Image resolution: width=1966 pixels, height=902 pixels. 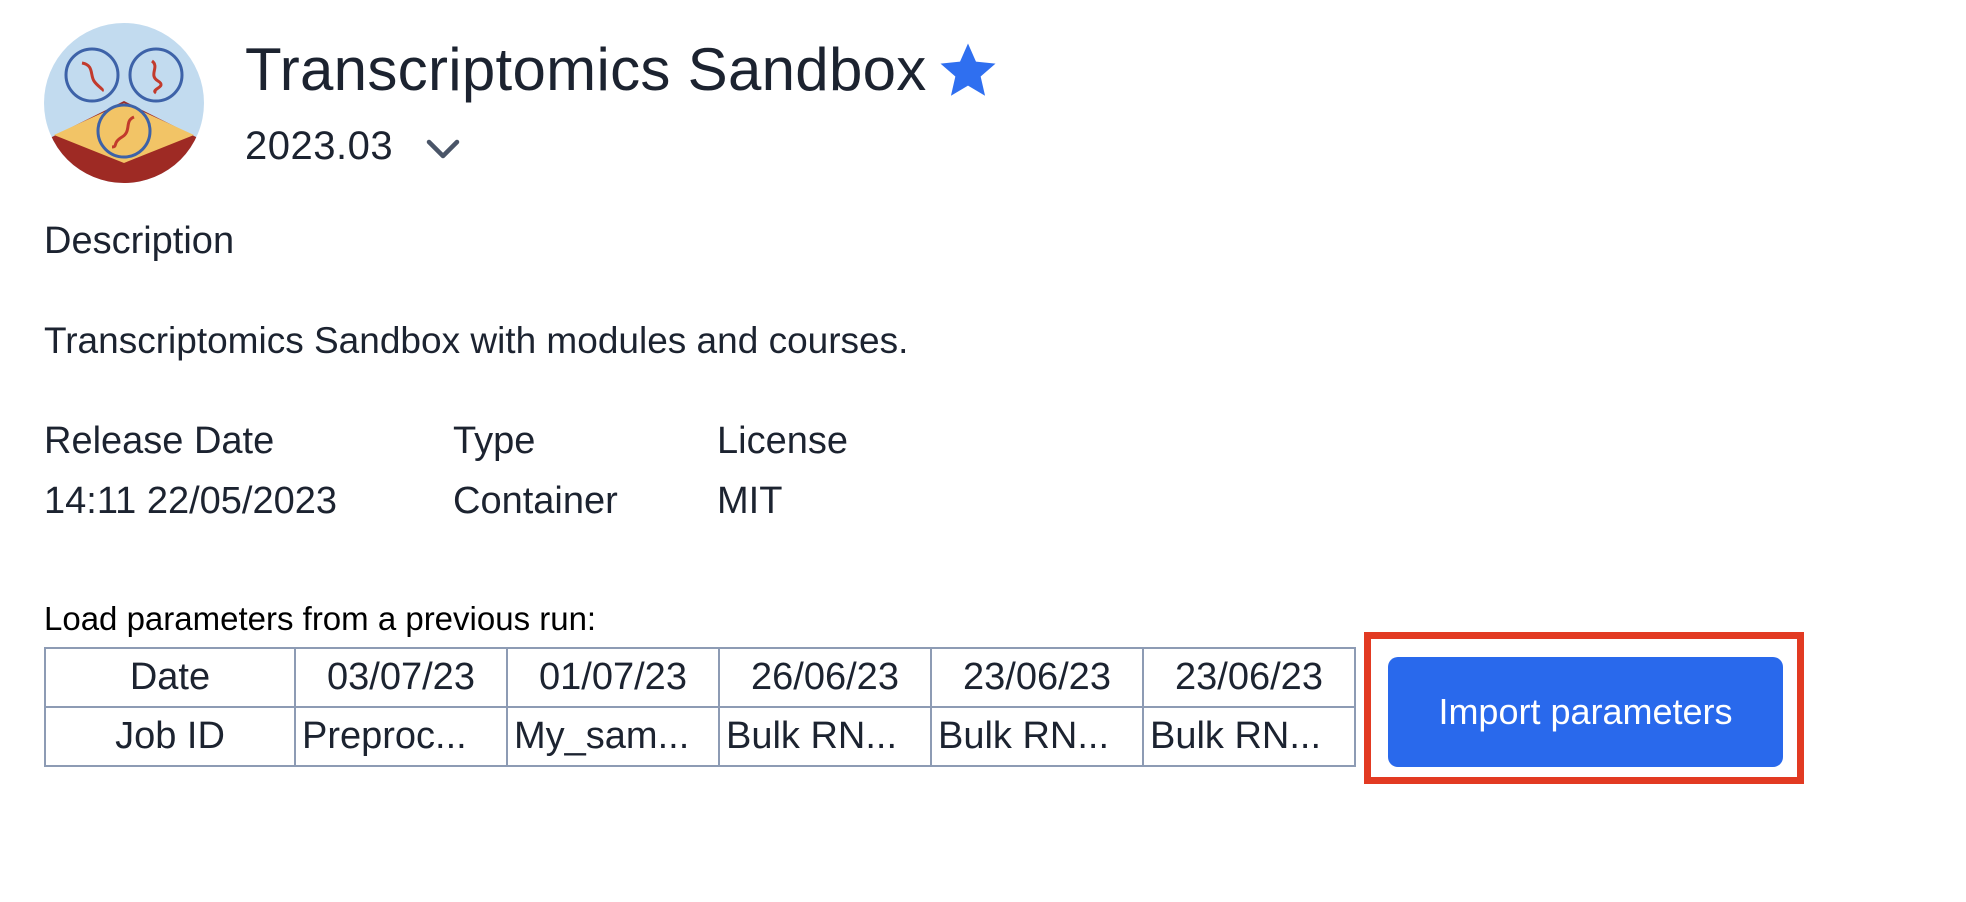 I want to click on description-heading: Description, so click(x=139, y=241).